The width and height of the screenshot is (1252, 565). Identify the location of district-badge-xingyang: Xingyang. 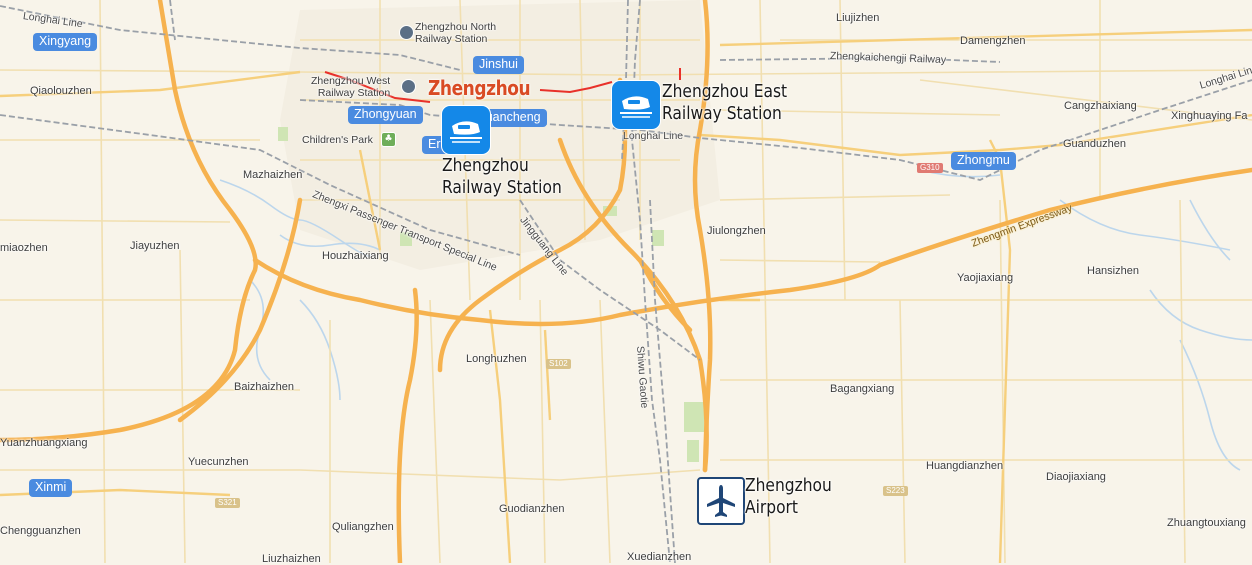
(65, 42).